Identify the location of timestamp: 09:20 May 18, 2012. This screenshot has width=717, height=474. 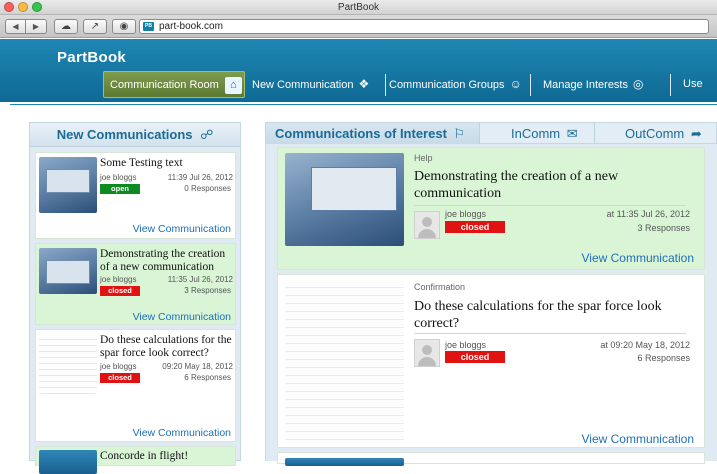
(197, 366).